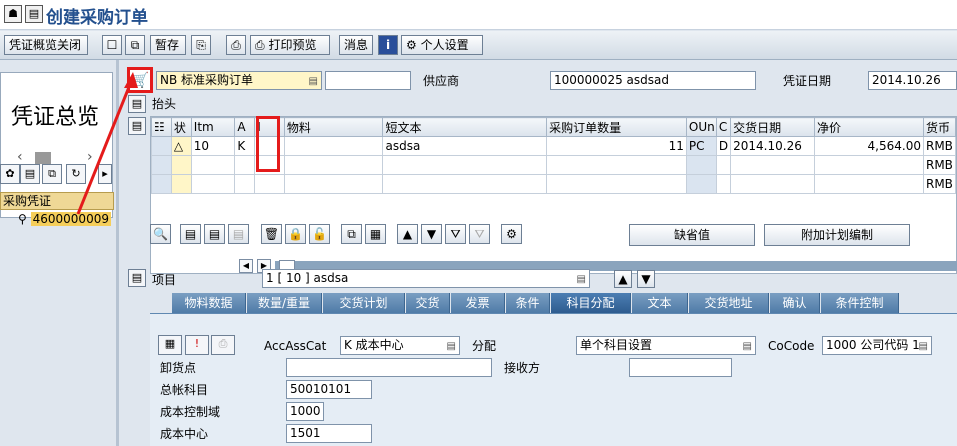 The height and width of the screenshot is (446, 957). What do you see at coordinates (76, 174) in the screenshot?
I see `refresh-icon: ↻` at bounding box center [76, 174].